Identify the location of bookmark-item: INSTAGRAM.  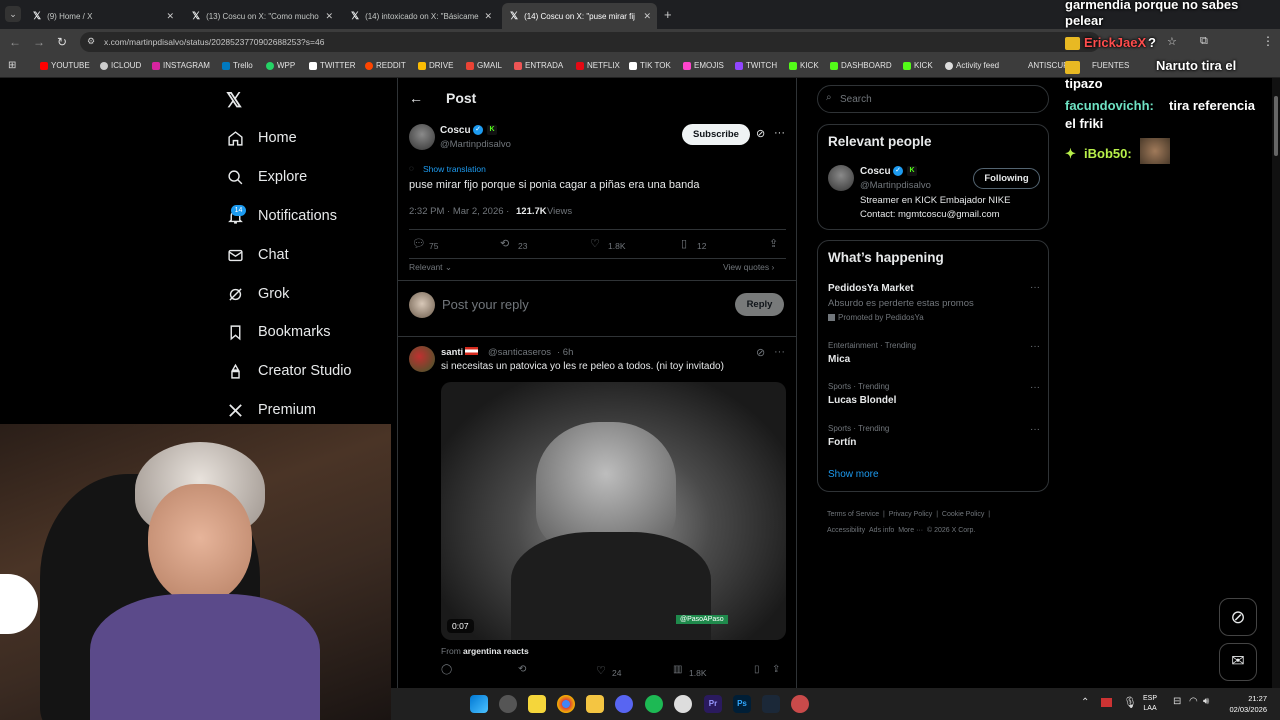
(181, 65).